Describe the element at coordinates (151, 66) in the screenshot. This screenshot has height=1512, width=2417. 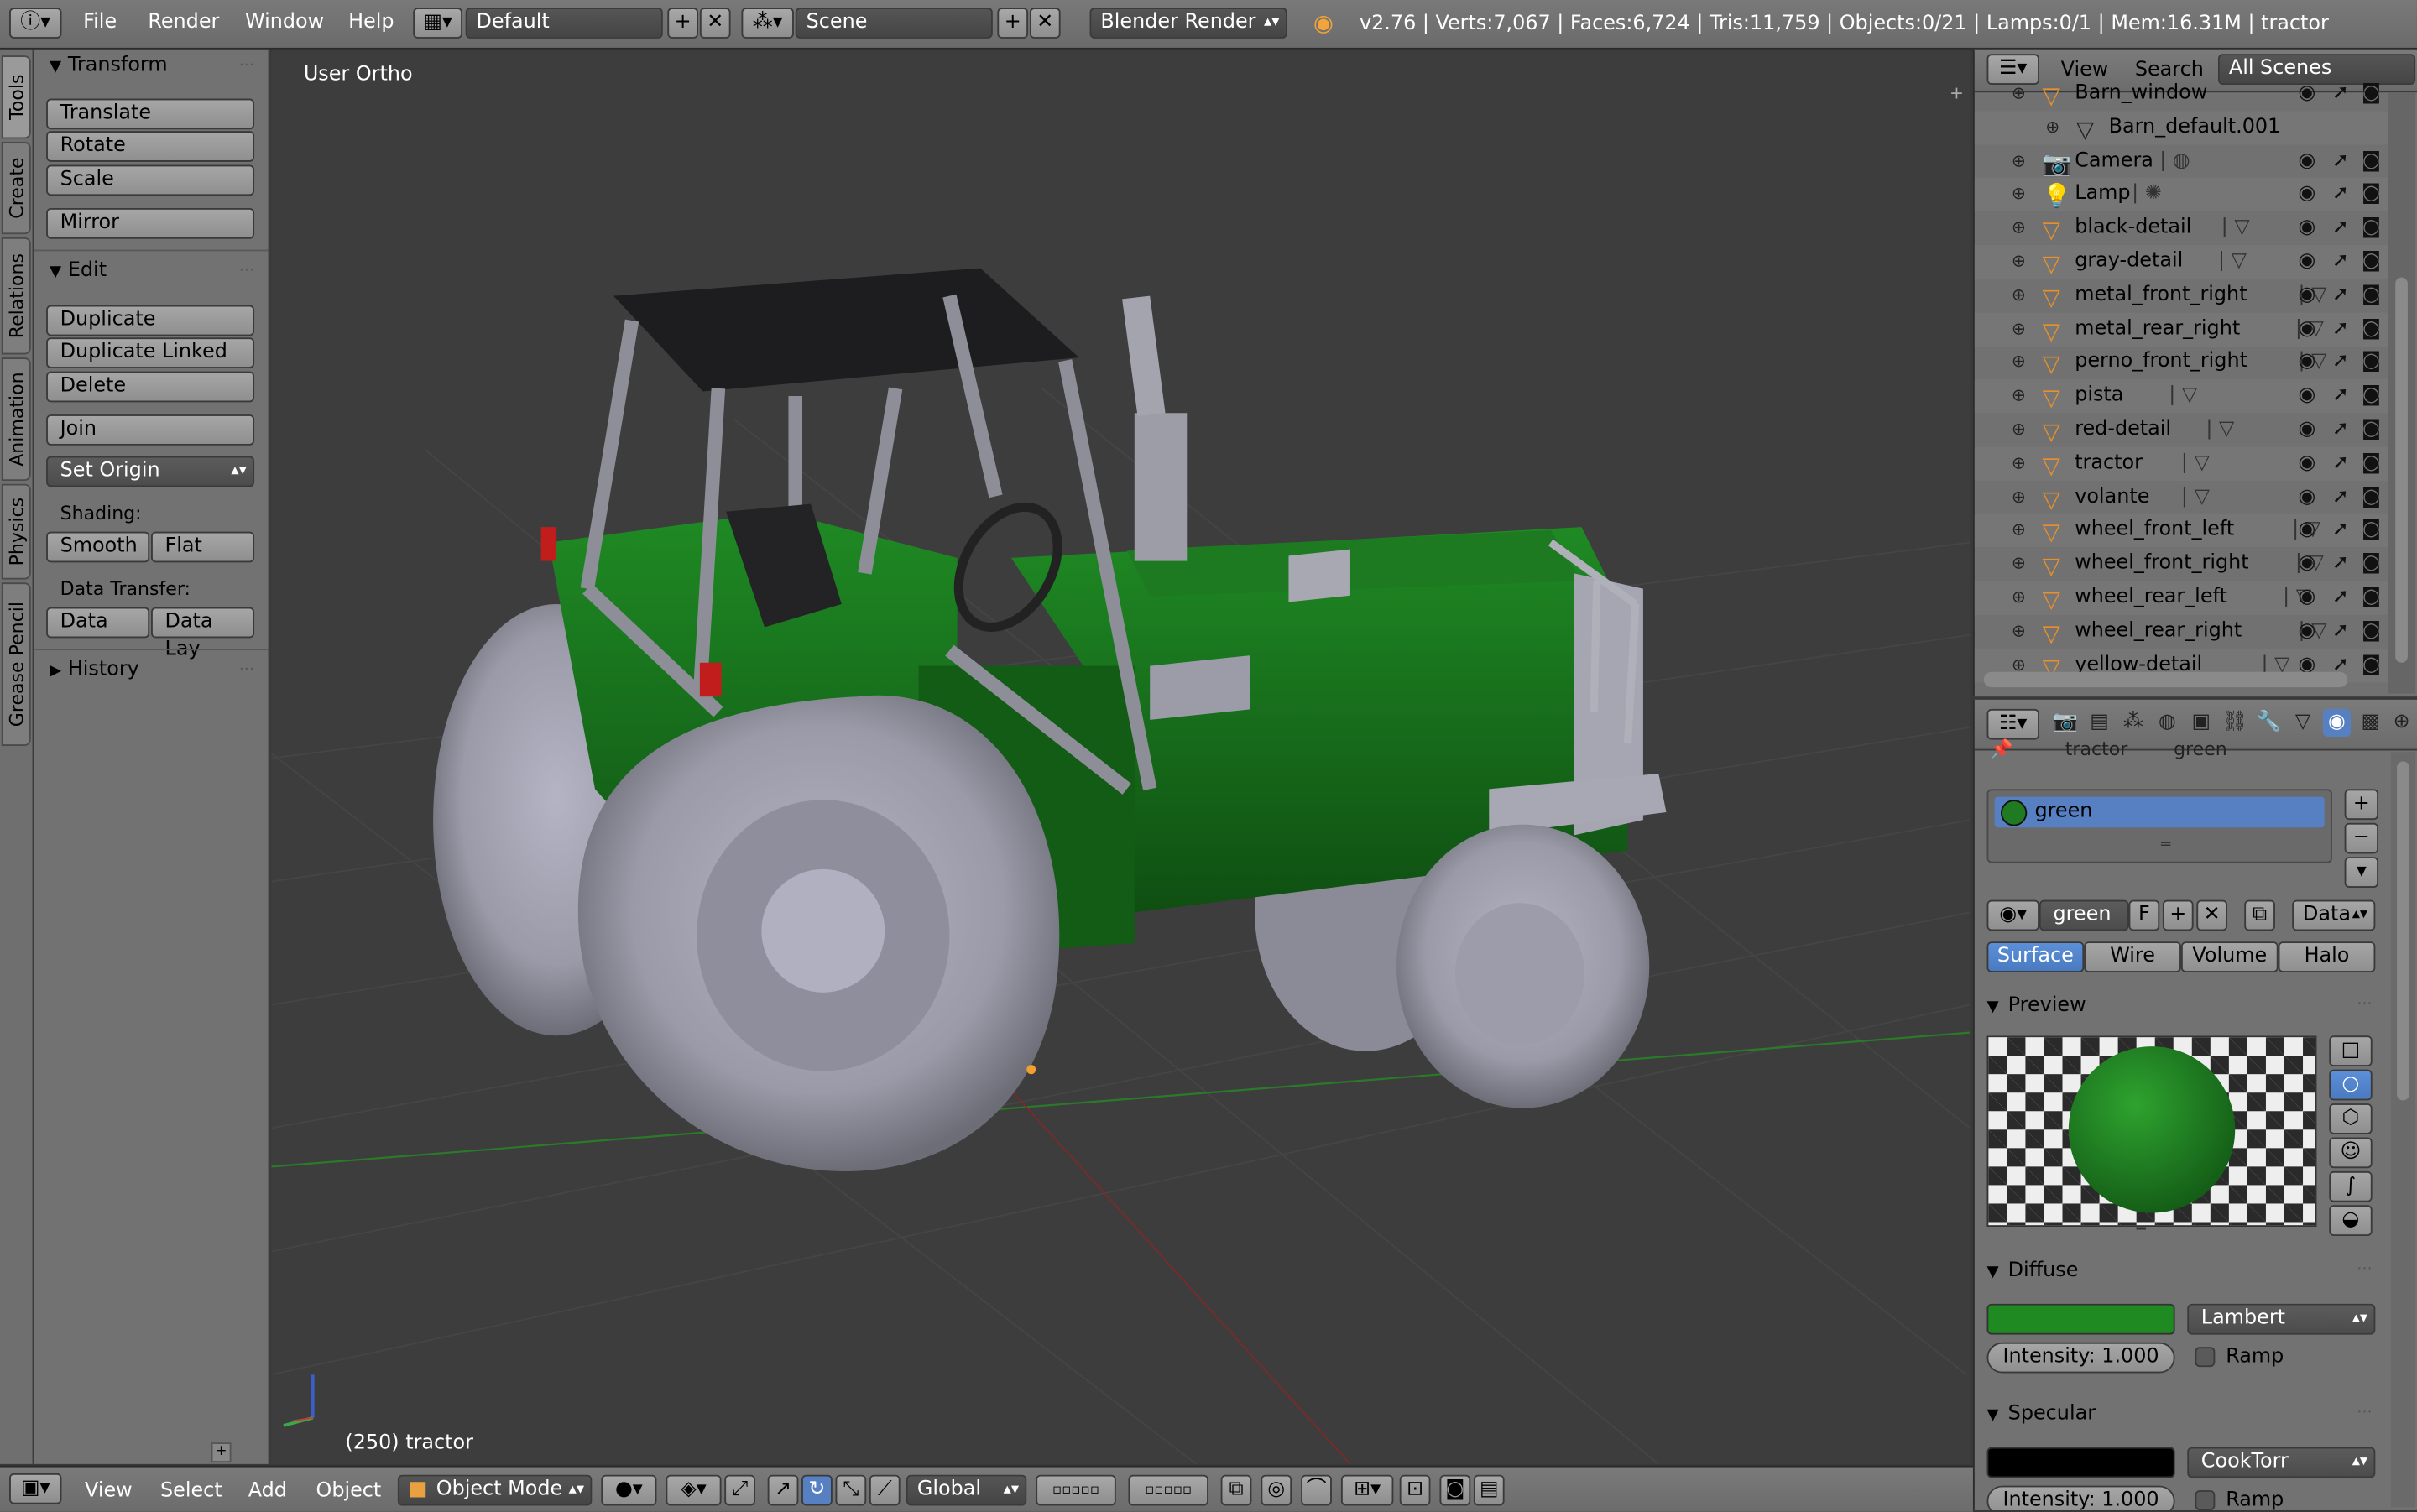
I see `transform-panel-header: ▼ Transform ⋯` at that location.